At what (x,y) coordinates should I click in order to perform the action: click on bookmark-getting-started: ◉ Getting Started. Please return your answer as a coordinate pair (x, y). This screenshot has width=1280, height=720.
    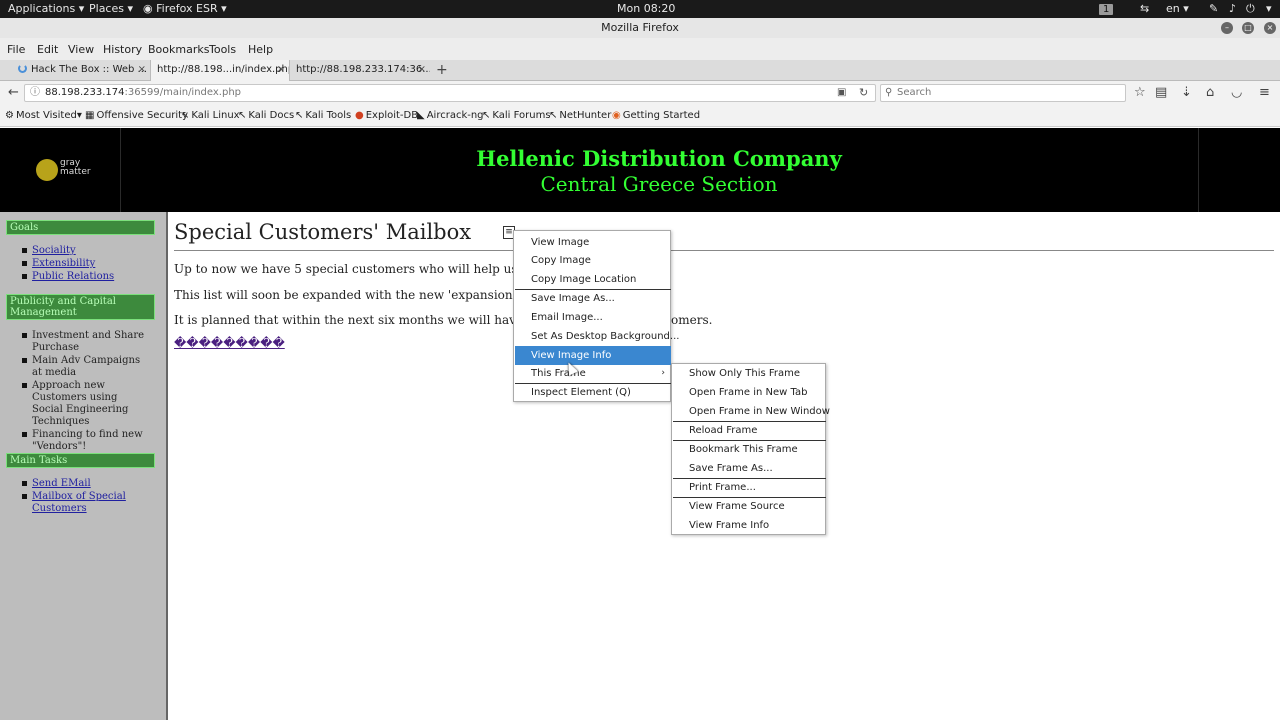
    Looking at the image, I should click on (656, 115).